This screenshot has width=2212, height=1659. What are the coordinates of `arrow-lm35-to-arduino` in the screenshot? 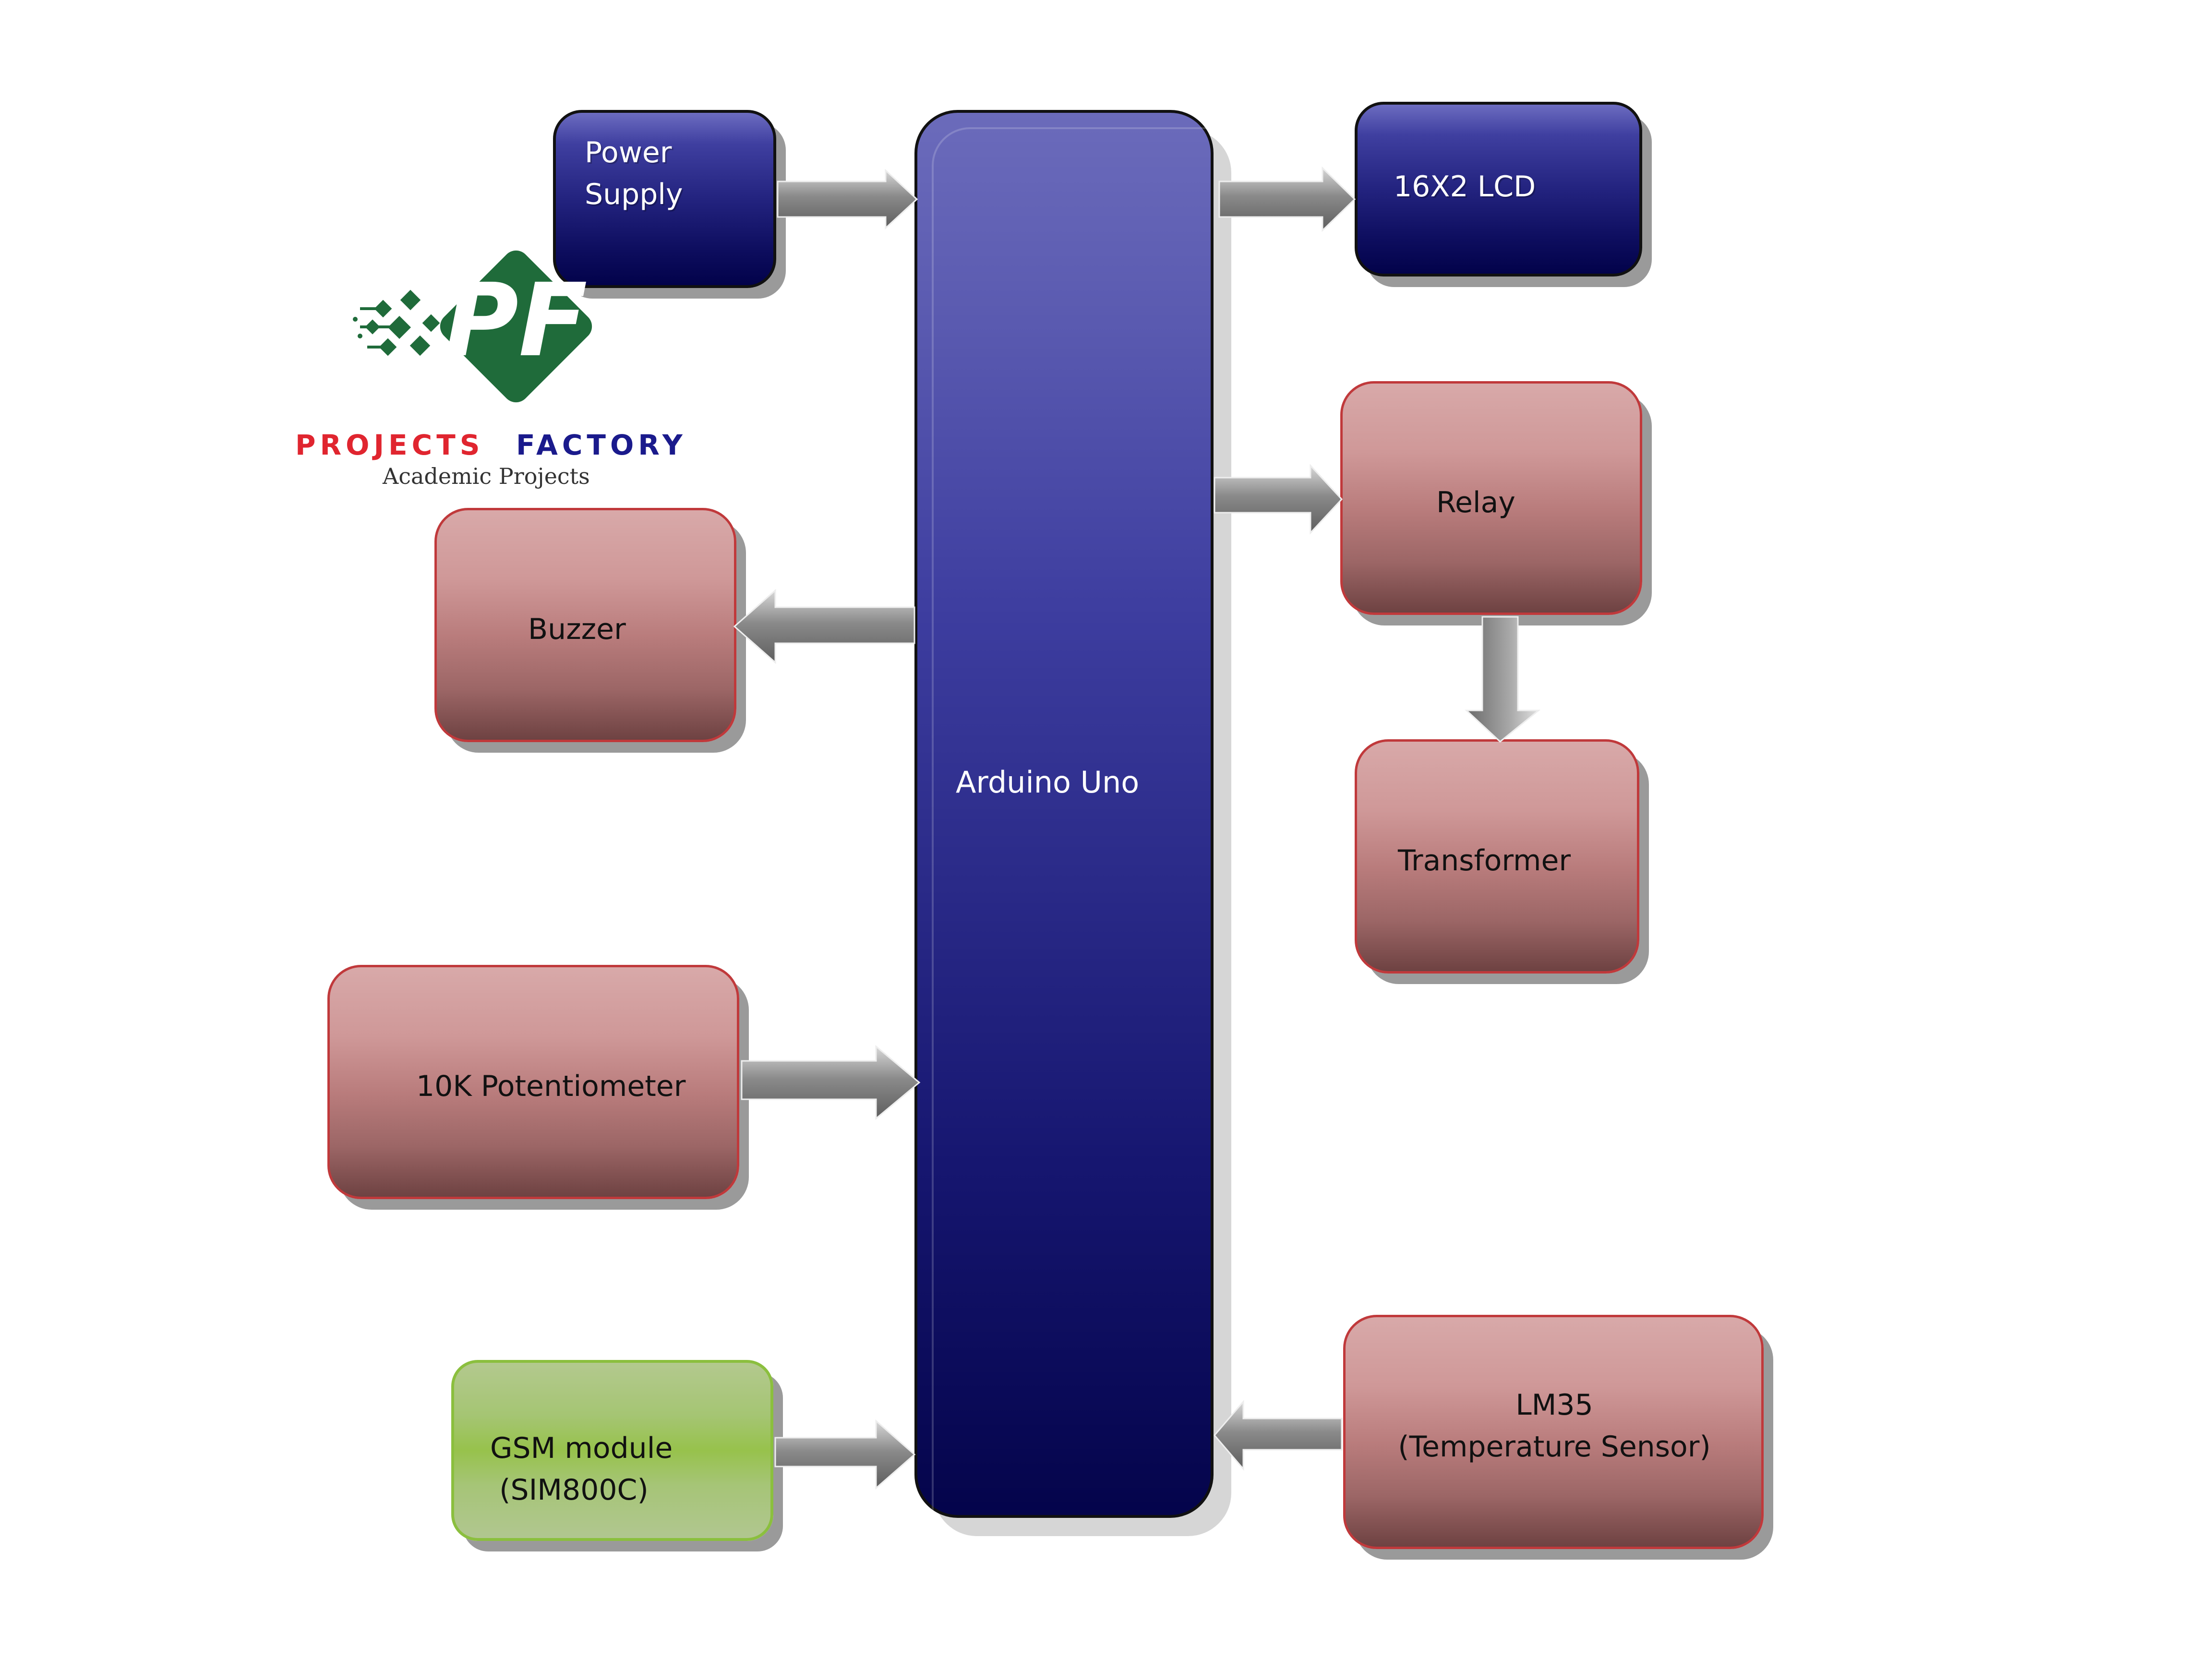 It's located at (1278, 1435).